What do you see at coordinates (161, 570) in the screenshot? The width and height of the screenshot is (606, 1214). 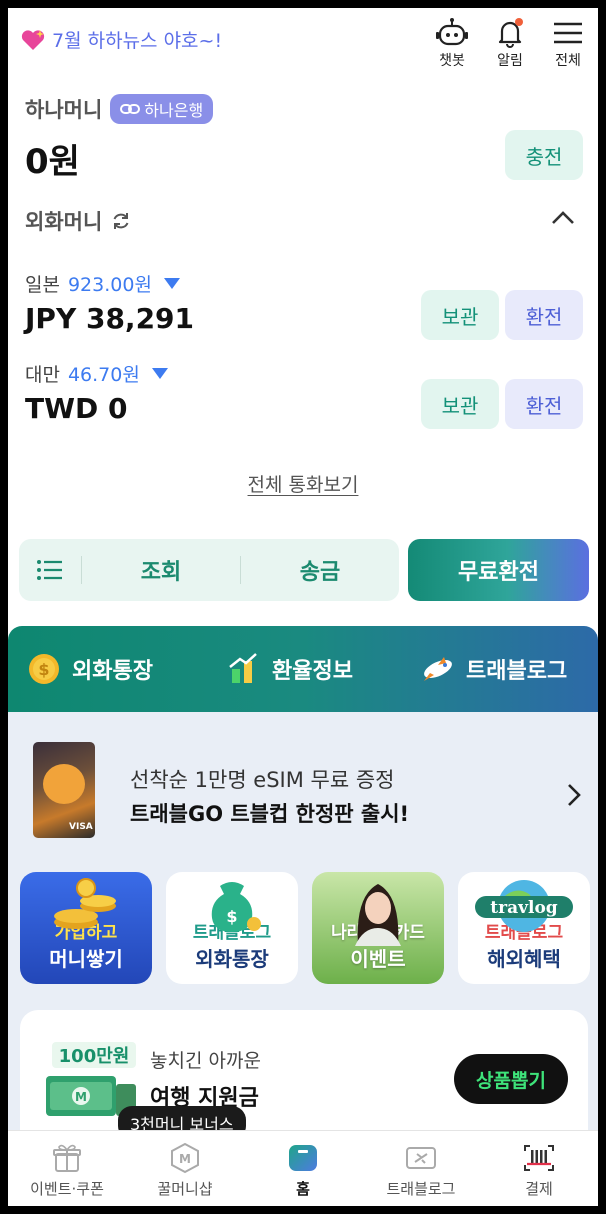 I see `inquiry-button: 조회` at bounding box center [161, 570].